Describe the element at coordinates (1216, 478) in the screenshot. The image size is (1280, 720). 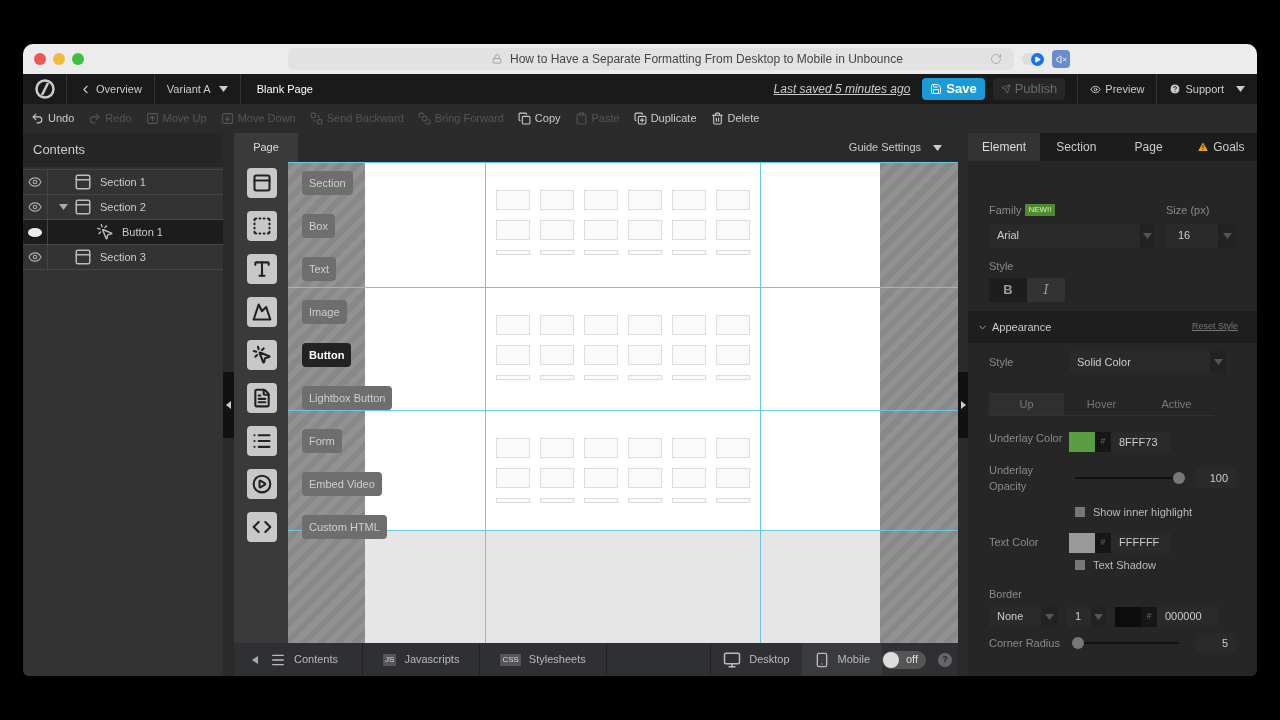
I see `value-field: 100` at that location.